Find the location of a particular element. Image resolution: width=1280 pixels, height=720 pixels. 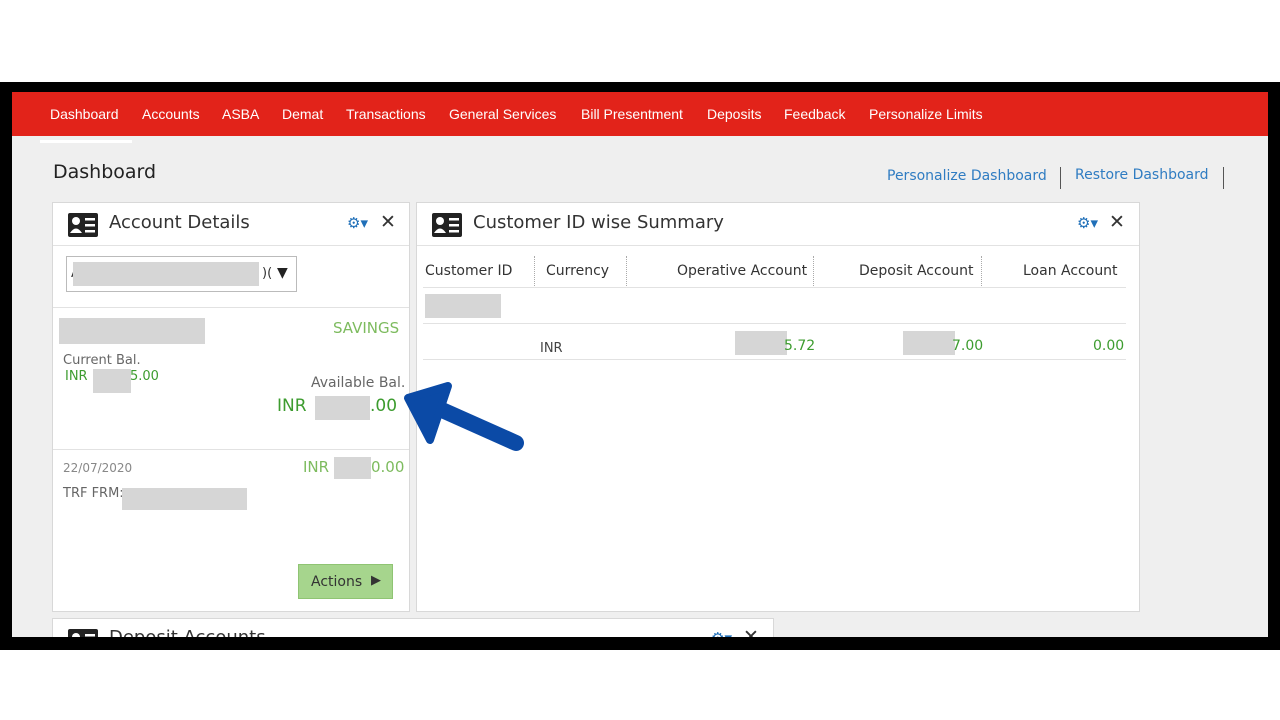

annotation-arrow is located at coordinates (464, 416).